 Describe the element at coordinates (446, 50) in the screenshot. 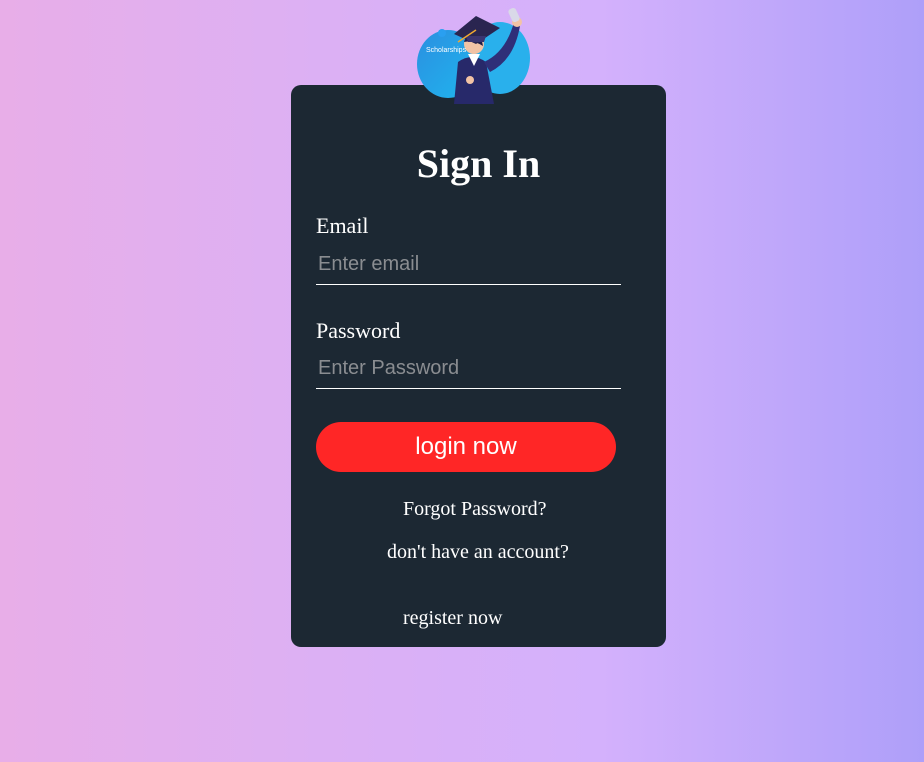

I see `svg-text: Scholarships` at that location.